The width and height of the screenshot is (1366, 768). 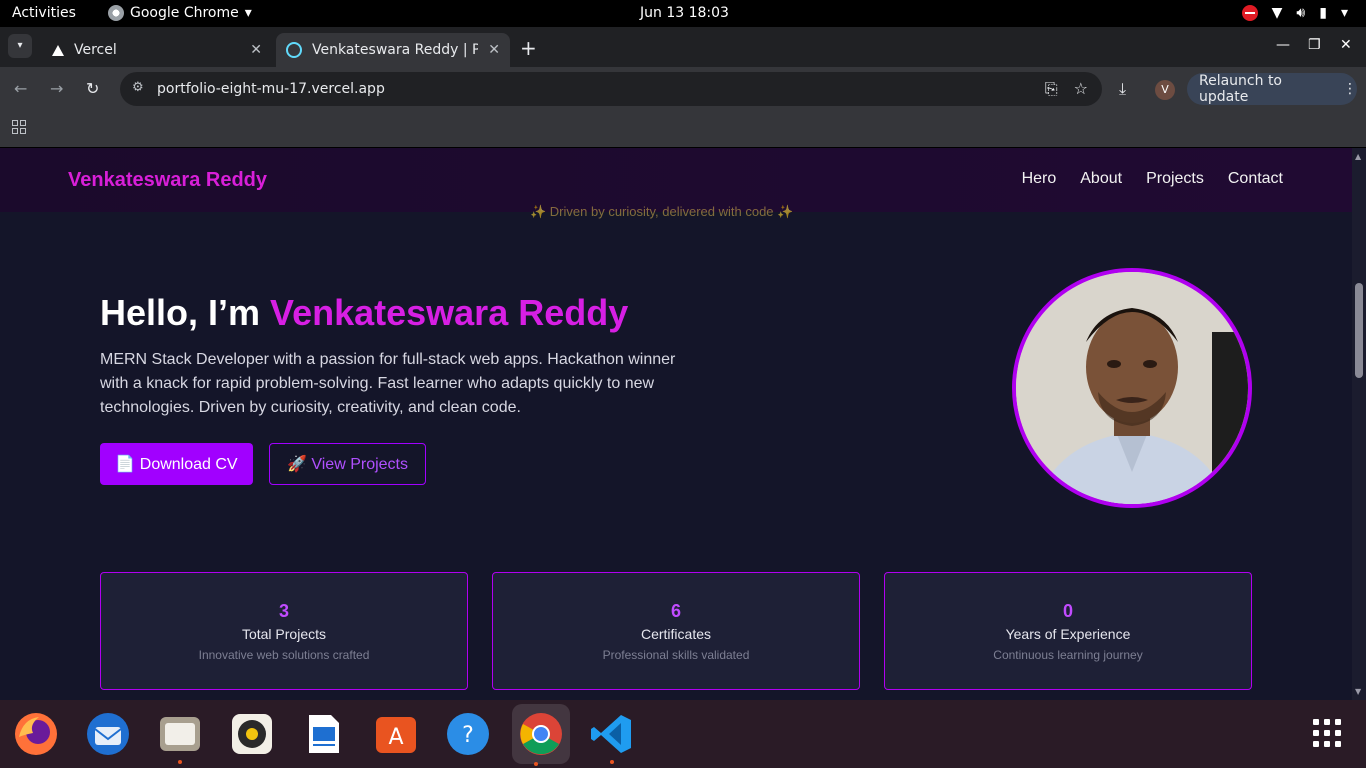 I want to click on url-text: portfolio-eight-mu-17.vercel.app, so click(x=271, y=89).